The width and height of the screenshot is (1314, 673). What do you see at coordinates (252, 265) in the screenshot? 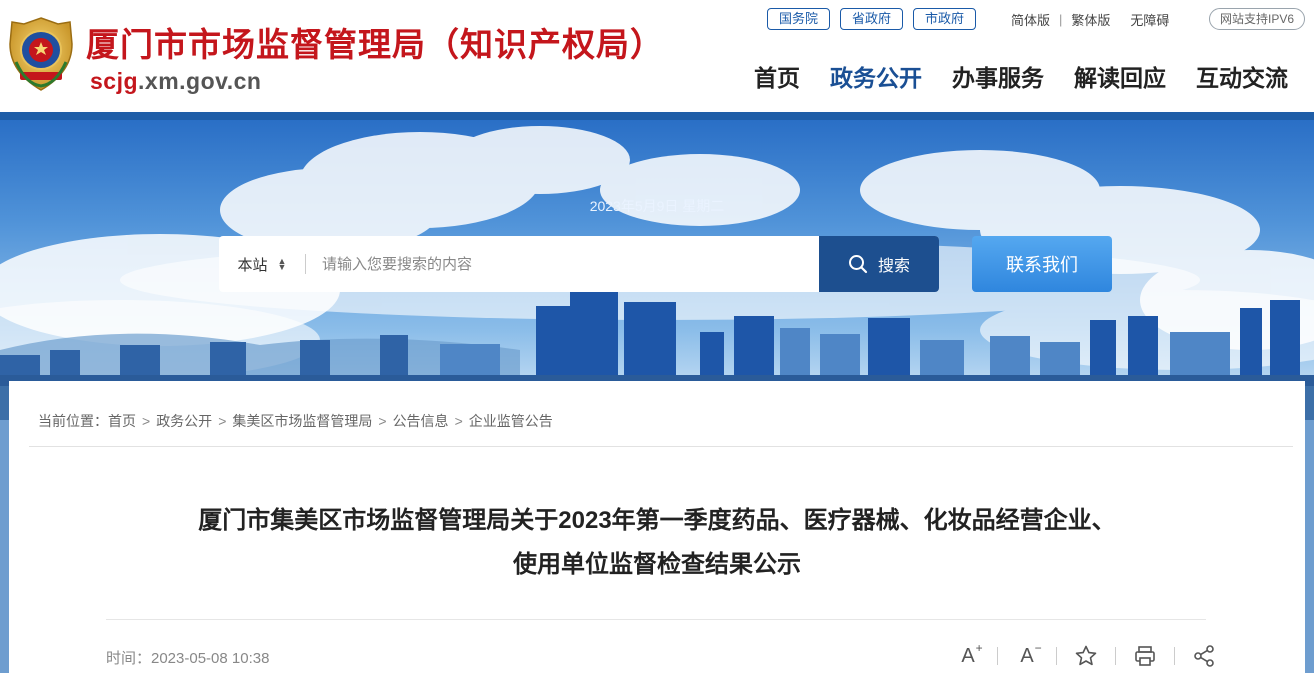
I see `search-scope-value: 本站` at bounding box center [252, 265].